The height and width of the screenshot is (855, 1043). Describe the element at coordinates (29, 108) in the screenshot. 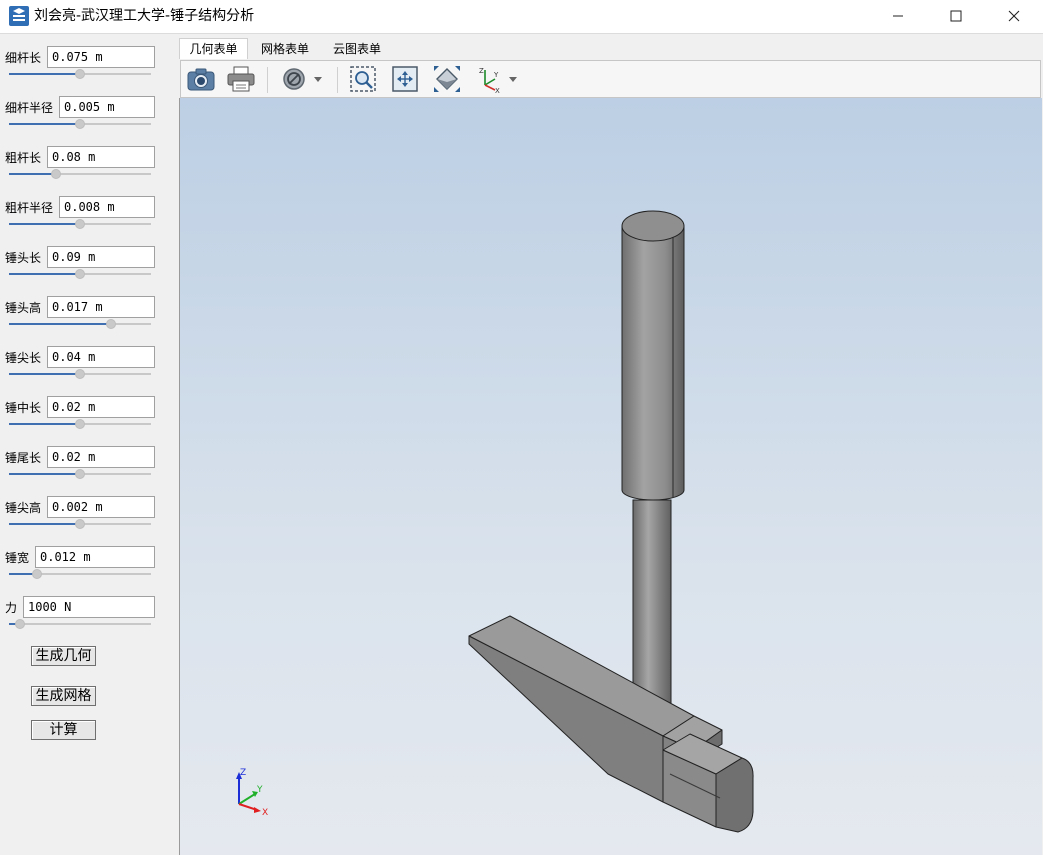

I see `param-label: 细杆半径` at that location.